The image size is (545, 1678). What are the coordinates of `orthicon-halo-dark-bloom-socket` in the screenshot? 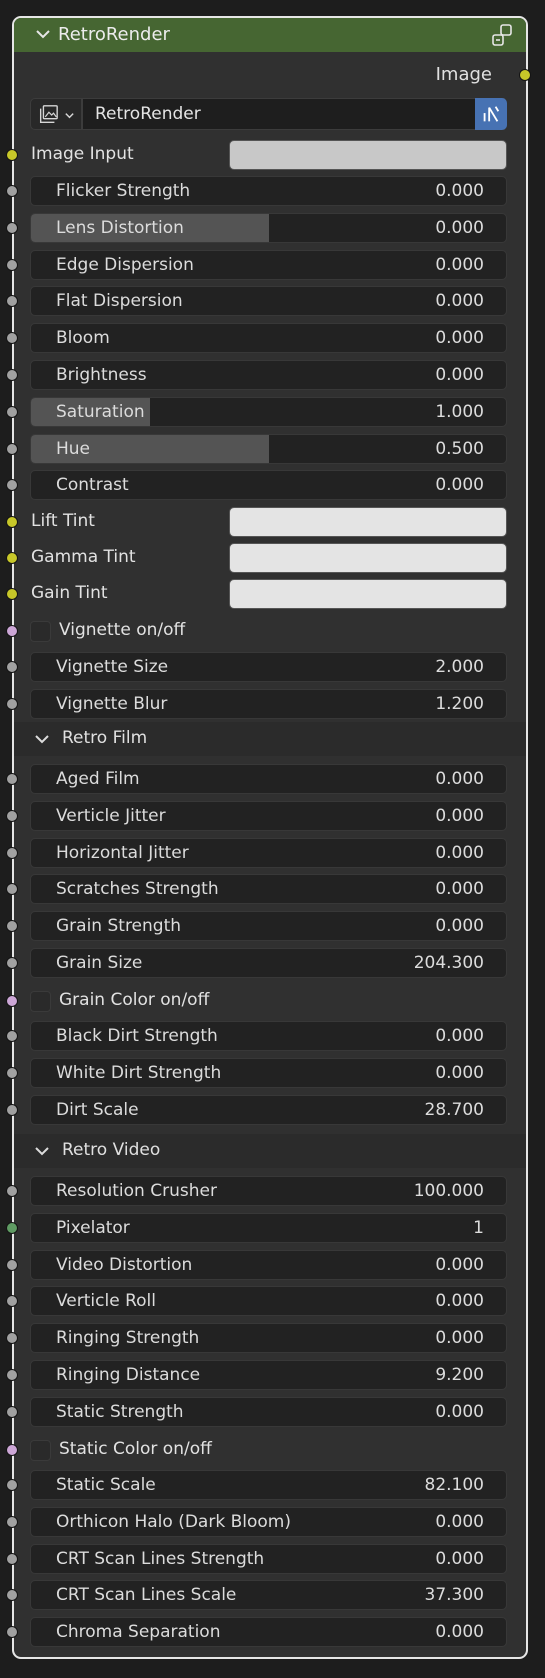 It's located at (12, 1521).